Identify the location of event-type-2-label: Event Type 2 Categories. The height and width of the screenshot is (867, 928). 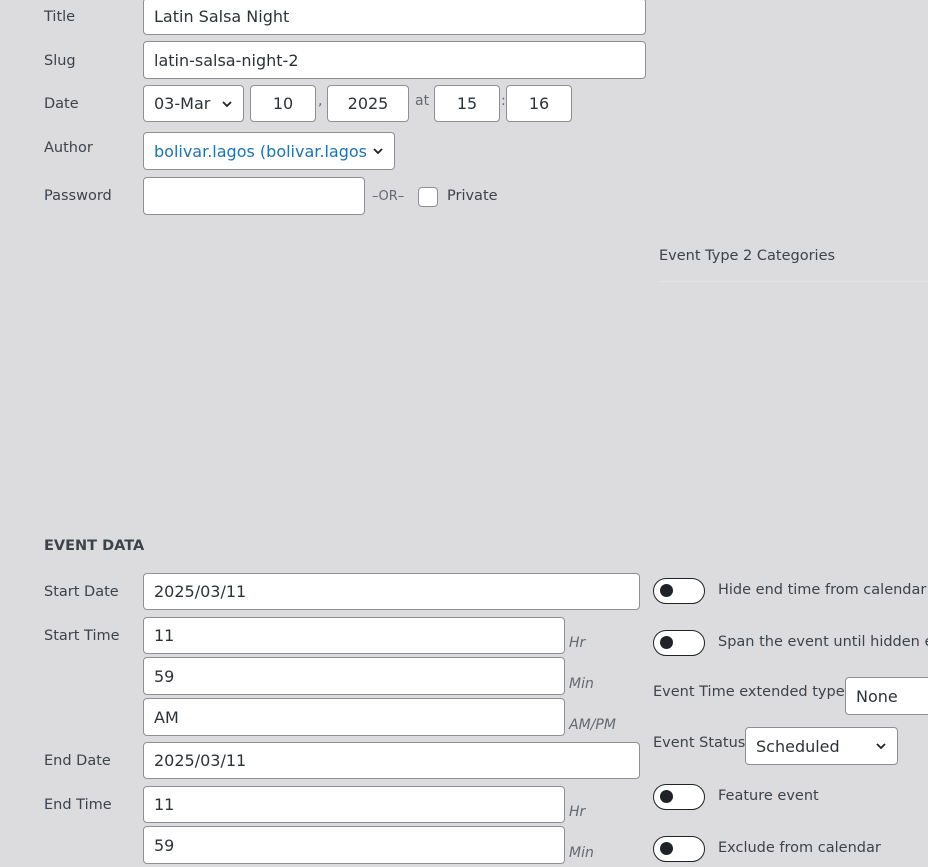
(747, 256).